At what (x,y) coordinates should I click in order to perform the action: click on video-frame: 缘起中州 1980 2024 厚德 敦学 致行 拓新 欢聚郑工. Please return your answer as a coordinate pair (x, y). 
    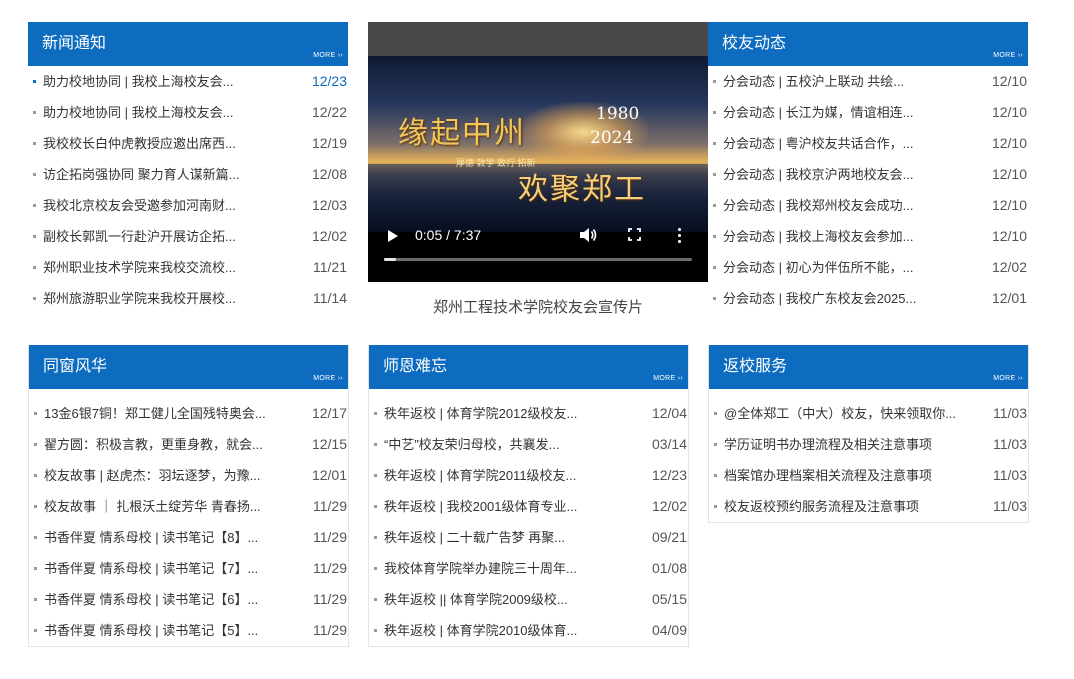
    Looking at the image, I should click on (538, 144).